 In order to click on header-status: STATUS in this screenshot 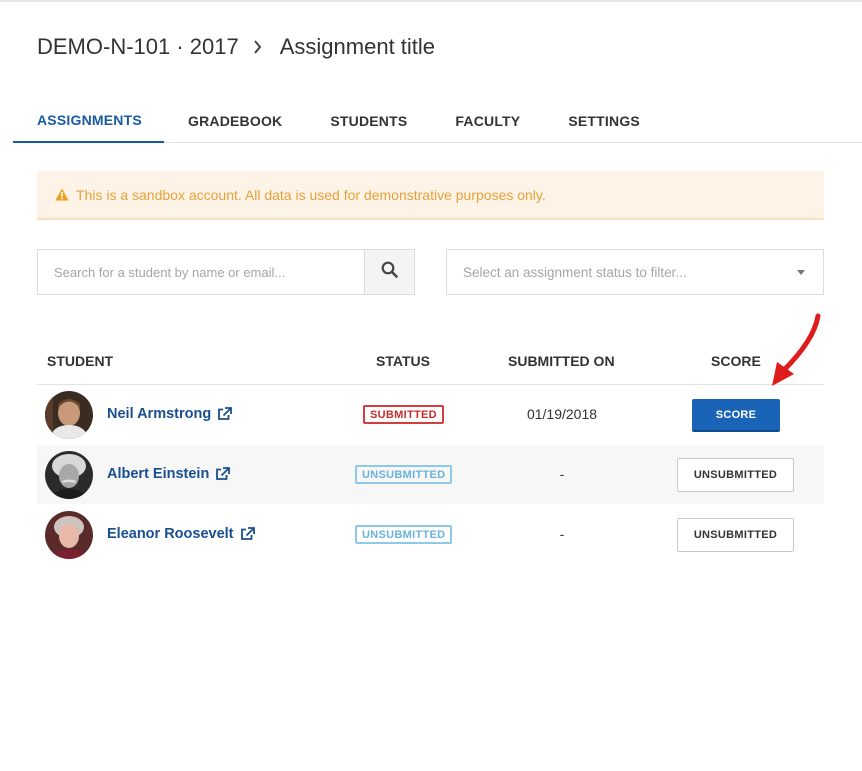, I will do `click(403, 361)`.